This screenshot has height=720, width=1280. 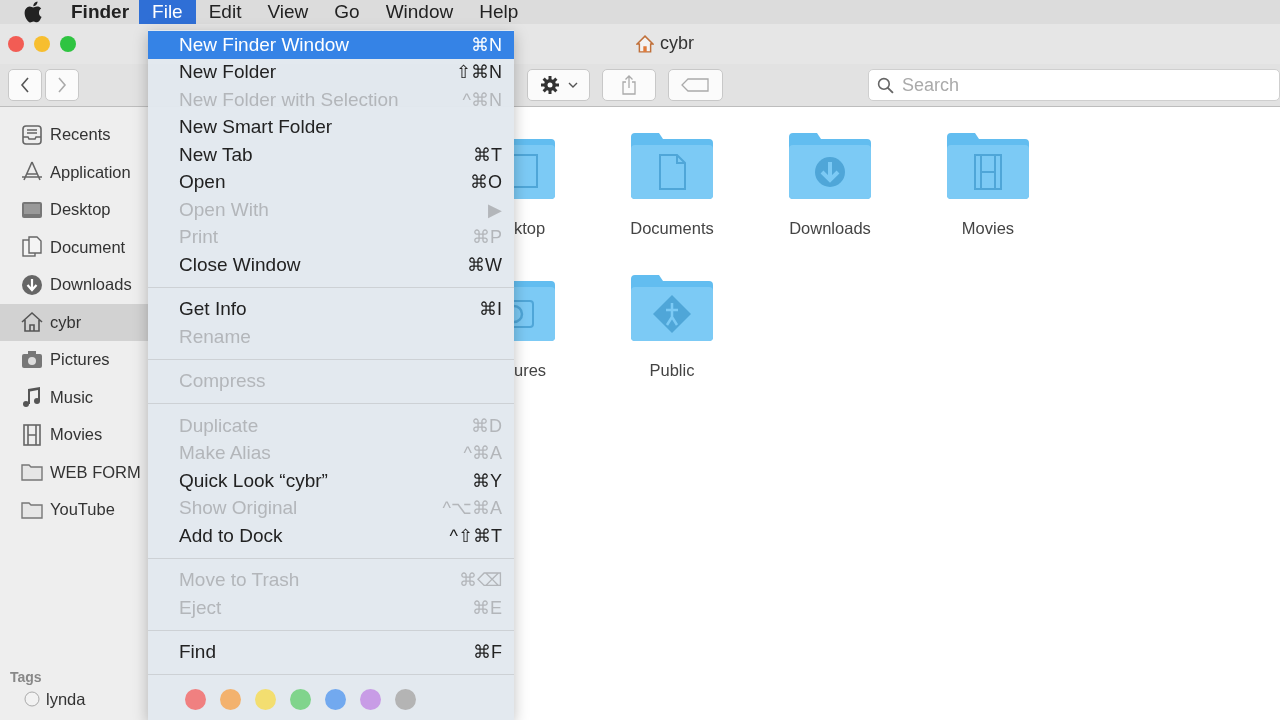 I want to click on folder-name: Movies, so click(x=988, y=229).